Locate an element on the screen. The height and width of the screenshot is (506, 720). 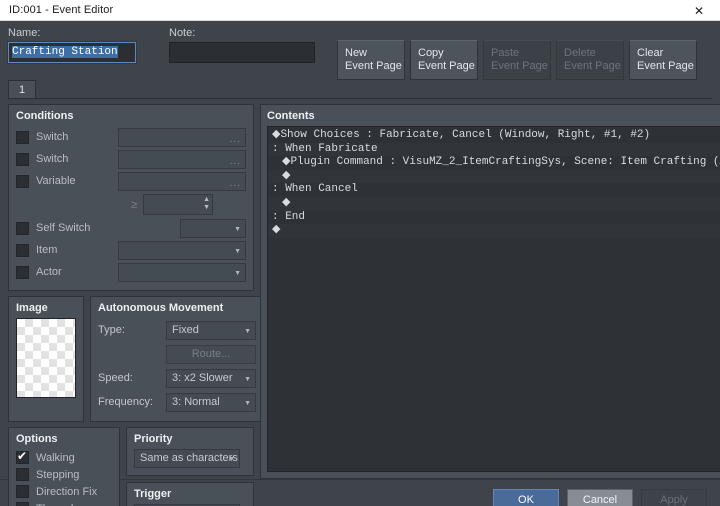
tab-page-1: 1 is located at coordinates (22, 89).